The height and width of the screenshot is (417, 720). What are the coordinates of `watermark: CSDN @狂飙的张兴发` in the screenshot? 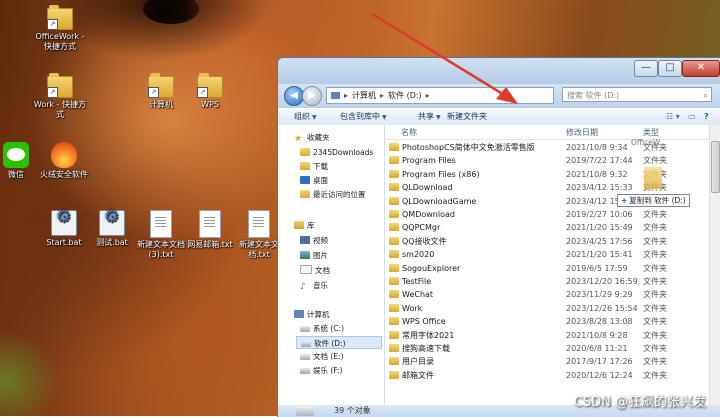 It's located at (639, 402).